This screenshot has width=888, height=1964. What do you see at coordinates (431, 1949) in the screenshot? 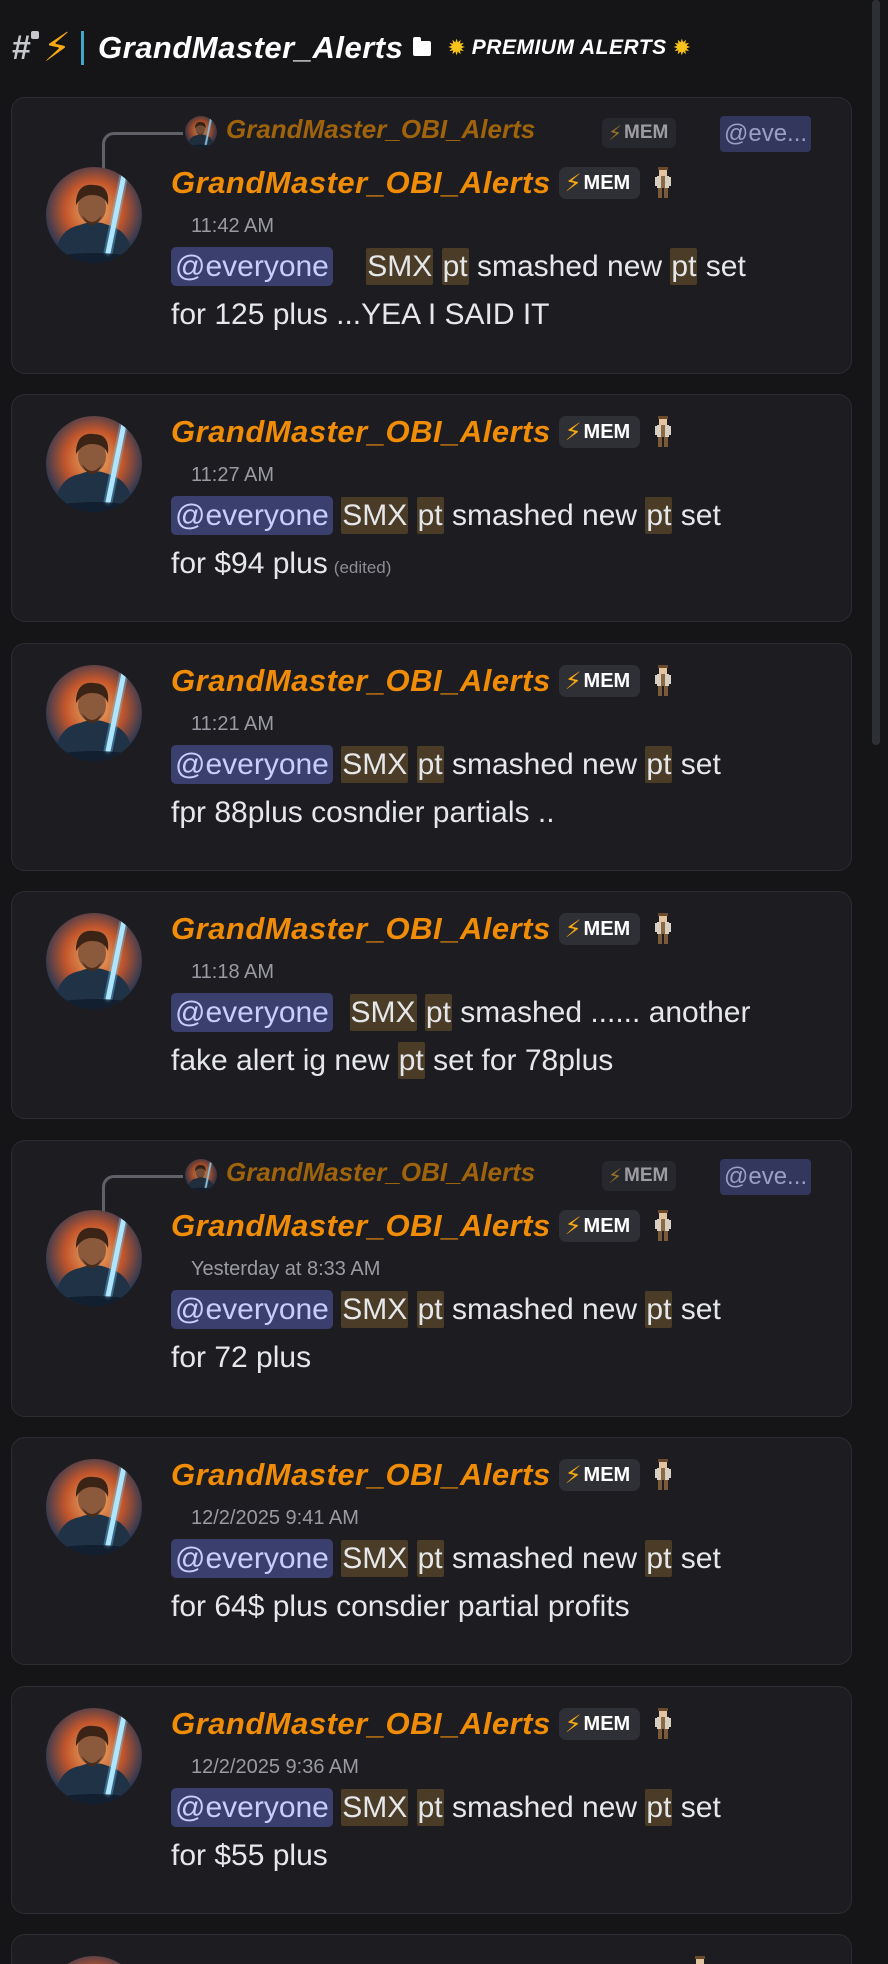
I see `message-card` at bounding box center [431, 1949].